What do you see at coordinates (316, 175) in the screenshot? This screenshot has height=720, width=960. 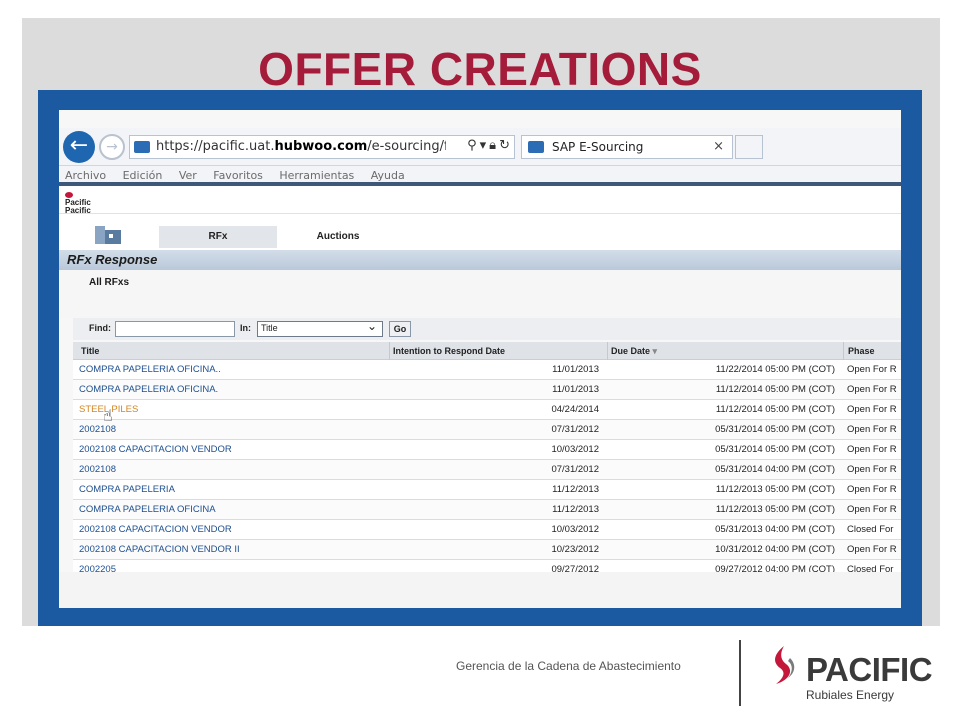 I see `menu-item-herramientas: Herramientas` at bounding box center [316, 175].